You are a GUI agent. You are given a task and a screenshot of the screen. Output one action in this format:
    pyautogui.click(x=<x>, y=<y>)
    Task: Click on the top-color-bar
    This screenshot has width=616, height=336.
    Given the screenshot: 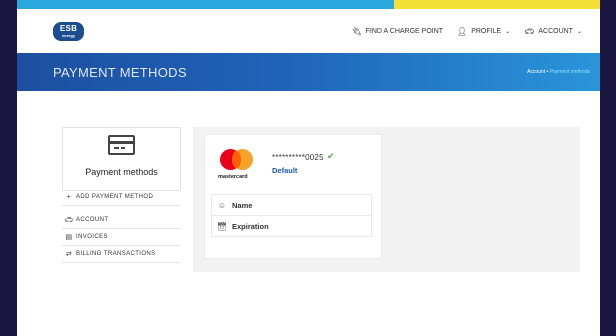 What is the action you would take?
    pyautogui.click(x=308, y=4)
    